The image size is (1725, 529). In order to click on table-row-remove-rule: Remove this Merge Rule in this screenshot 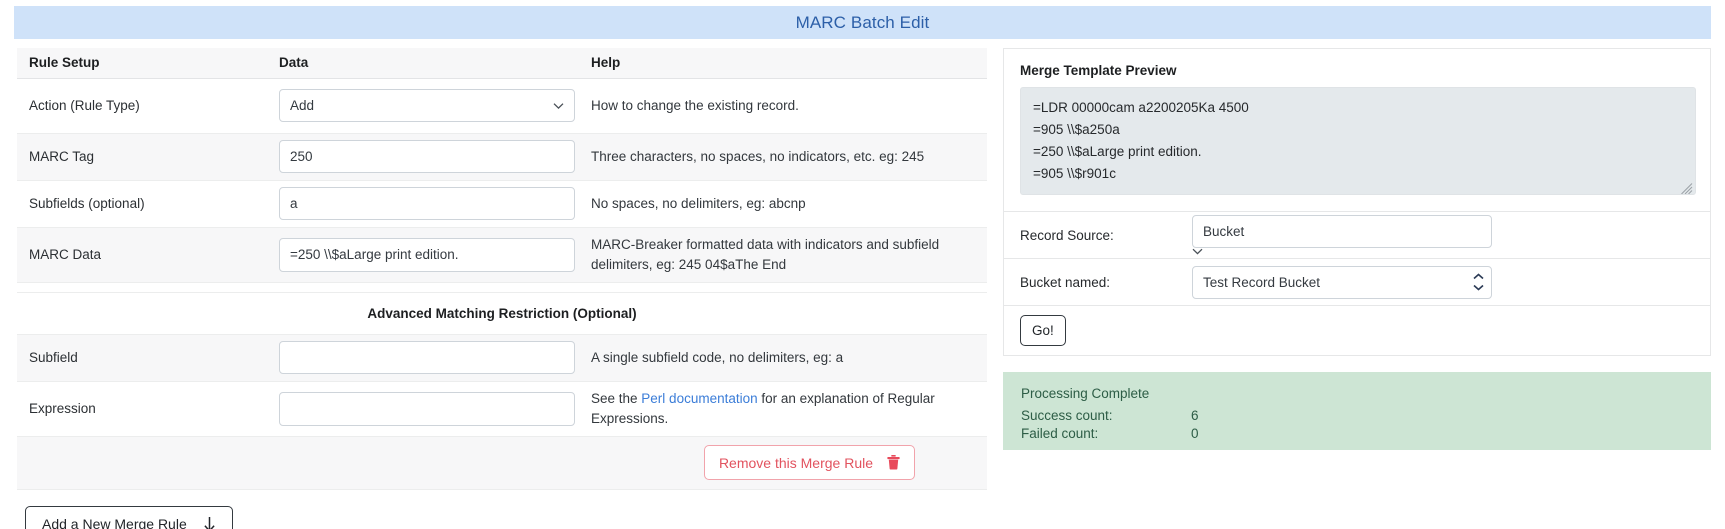, I will do `click(502, 462)`.